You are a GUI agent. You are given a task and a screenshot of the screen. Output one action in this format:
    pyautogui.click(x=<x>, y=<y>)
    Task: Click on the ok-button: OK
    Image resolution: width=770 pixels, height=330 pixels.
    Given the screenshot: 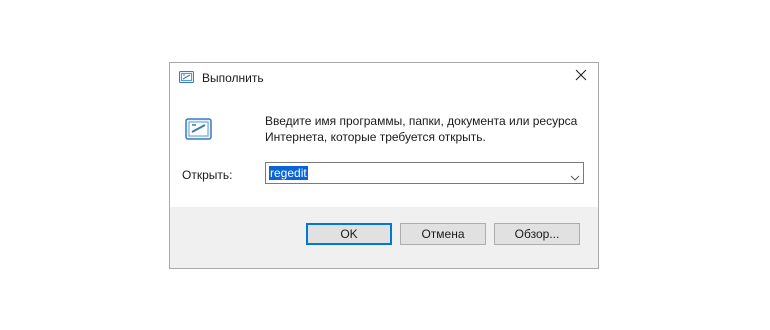 What is the action you would take?
    pyautogui.click(x=349, y=234)
    